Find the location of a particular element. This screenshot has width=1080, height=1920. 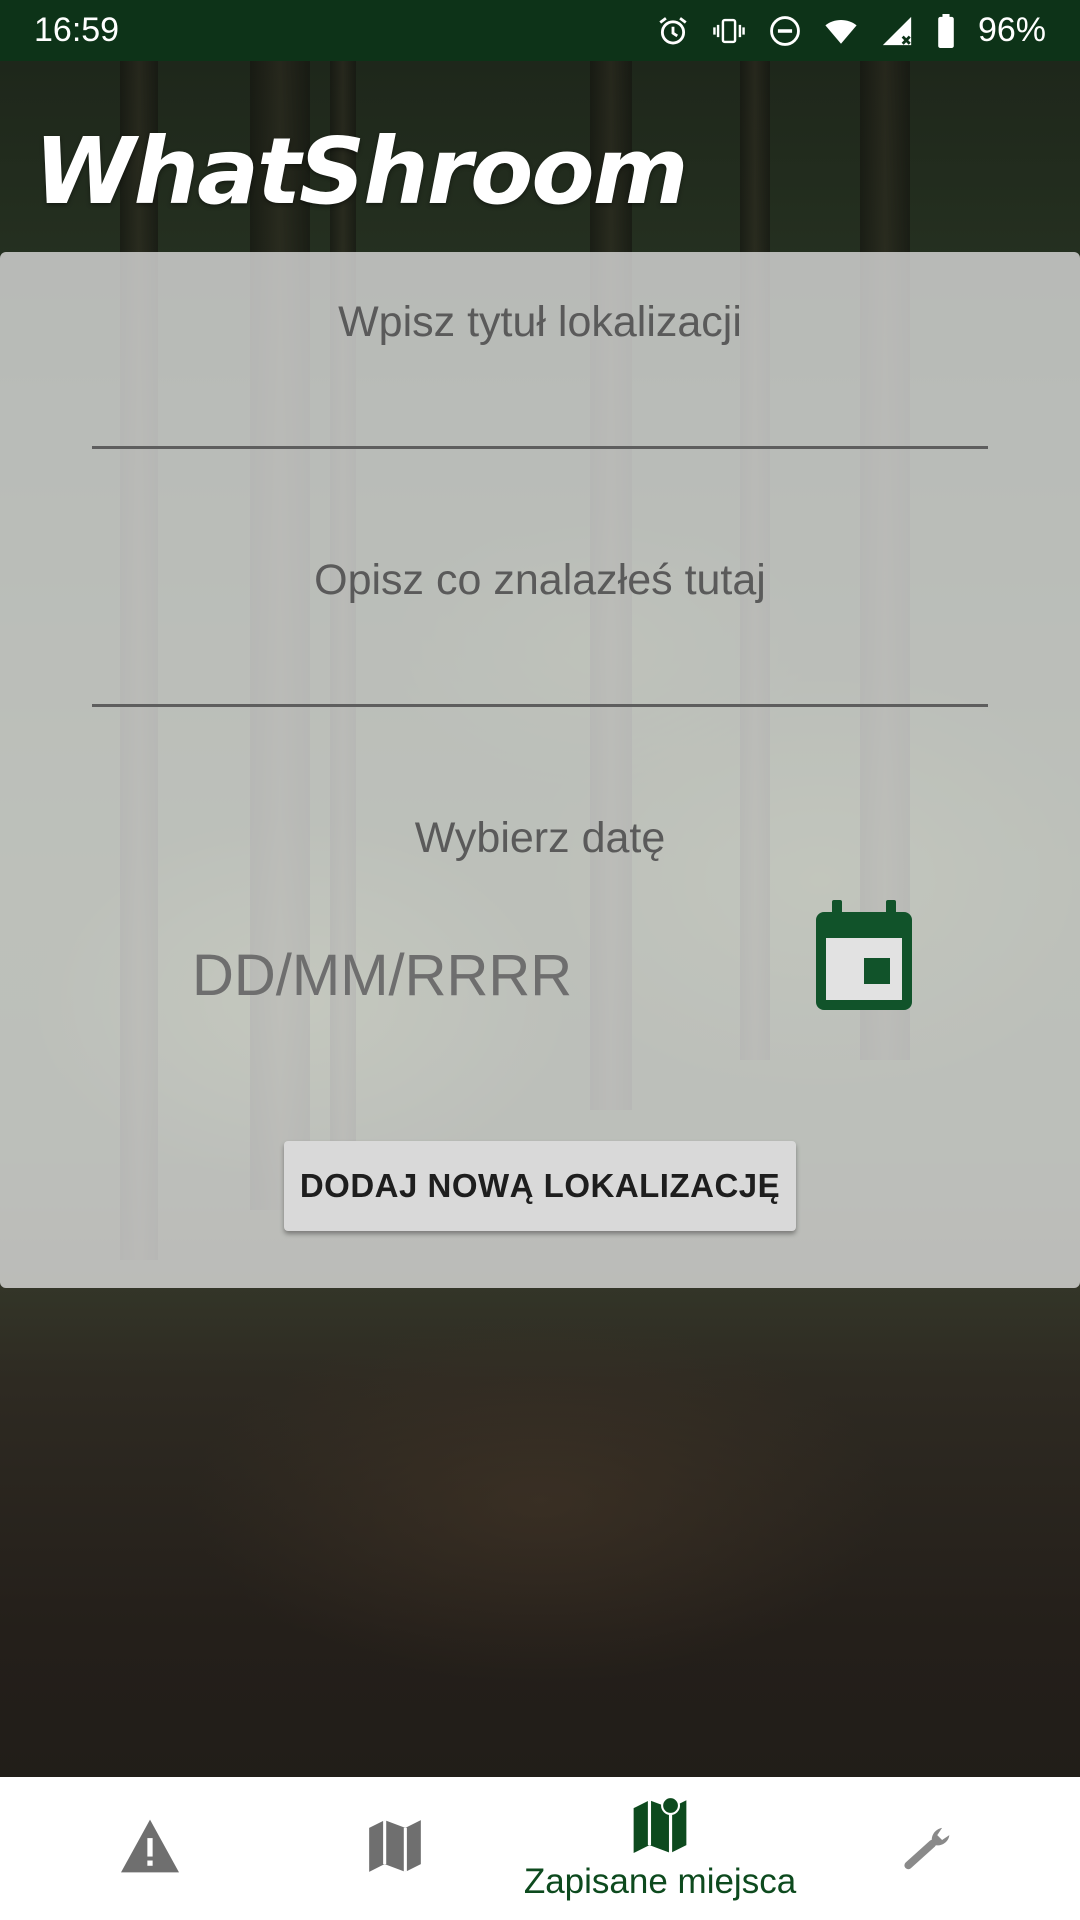

warning-icon is located at coordinates (150, 1848).